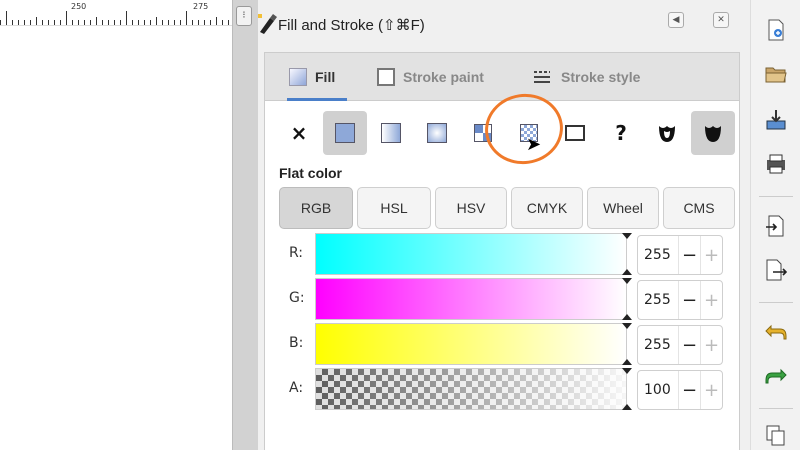 Image resolution: width=800 pixels, height=450 pixels. Describe the element at coordinates (473, 344) in the screenshot. I see `blue-slider` at that location.